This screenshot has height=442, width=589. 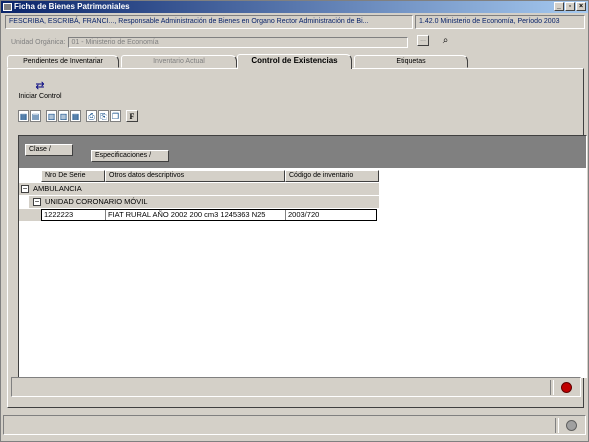 What do you see at coordinates (63, 61) in the screenshot?
I see `tab-pendientes: Pendientes de Inventariar` at bounding box center [63, 61].